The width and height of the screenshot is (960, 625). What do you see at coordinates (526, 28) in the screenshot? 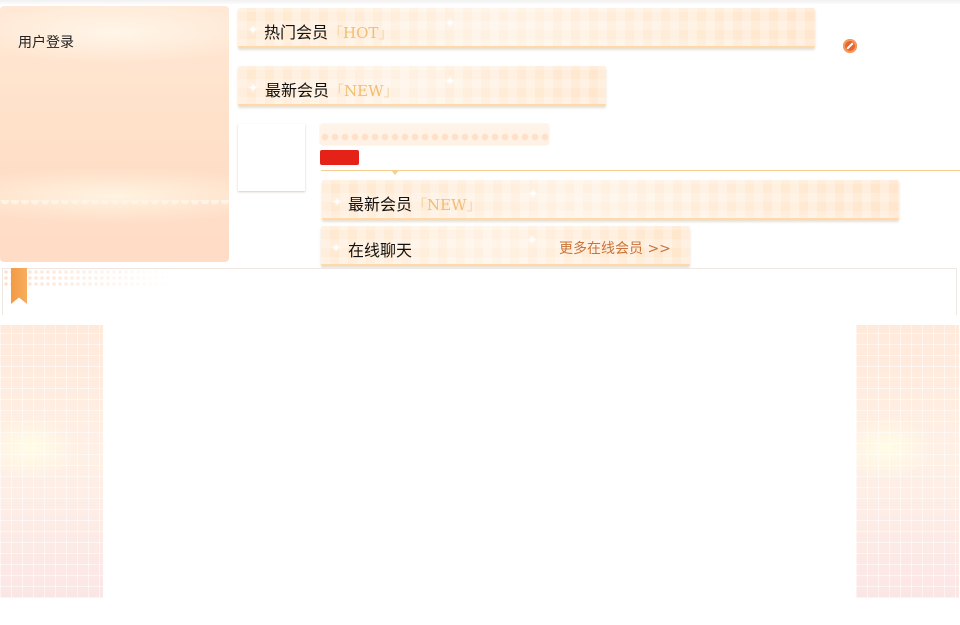
I see `hot-members-header: ✦ ✦ 热门会员「HOT」` at bounding box center [526, 28].